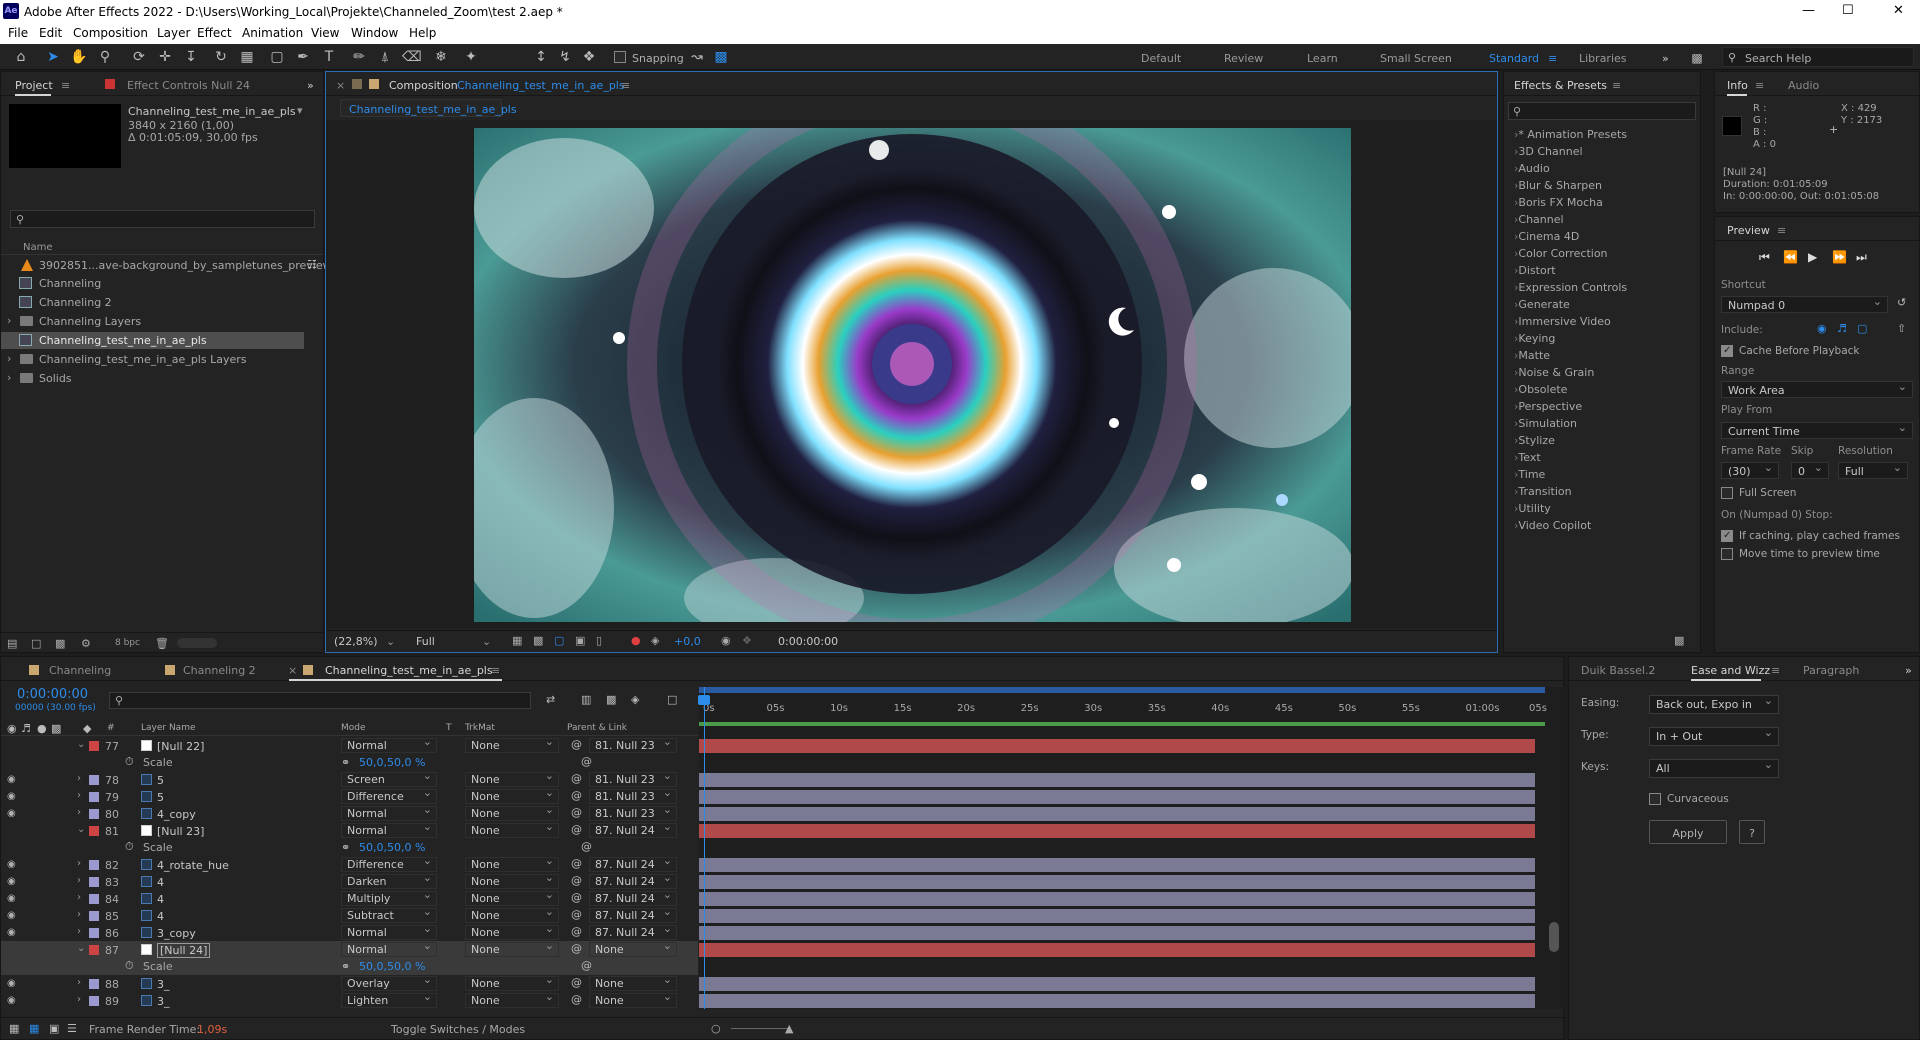 The height and width of the screenshot is (1040, 1920). I want to click on effects-menu-icon: ≡, so click(1616, 85).